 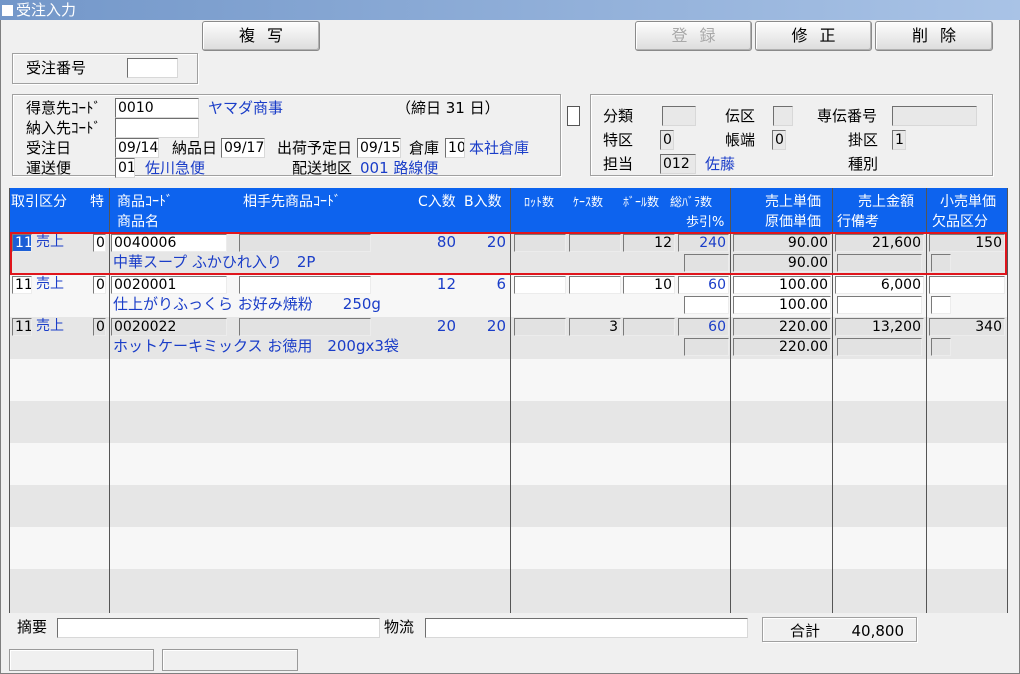 I want to click on deal-name: 売上, so click(x=50, y=284).